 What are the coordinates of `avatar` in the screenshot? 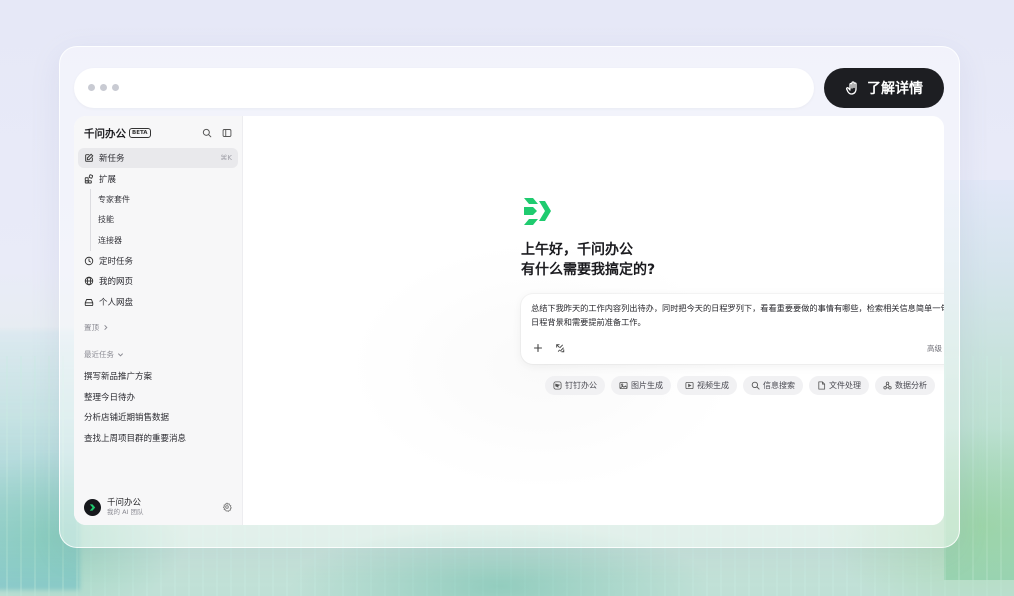 It's located at (92, 507).